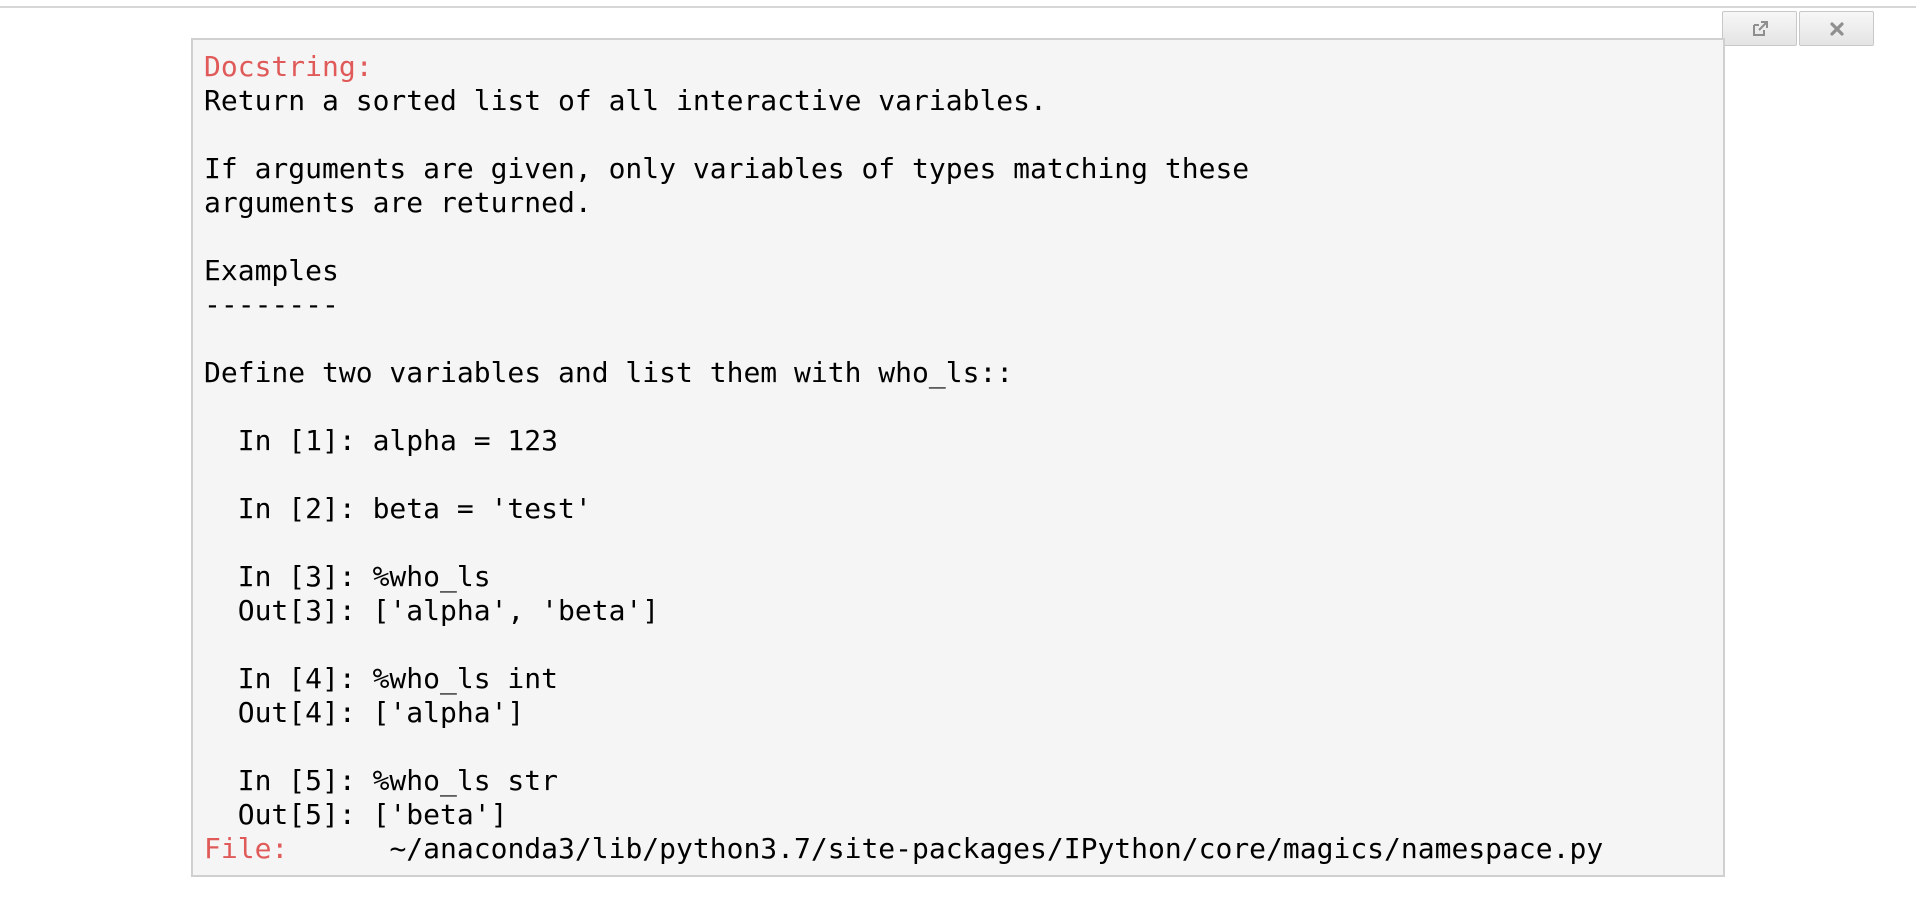 Image resolution: width=1916 pixels, height=906 pixels. What do you see at coordinates (347, 576) in the screenshot?
I see `docstring-line: In [3]: %who_ls` at bounding box center [347, 576].